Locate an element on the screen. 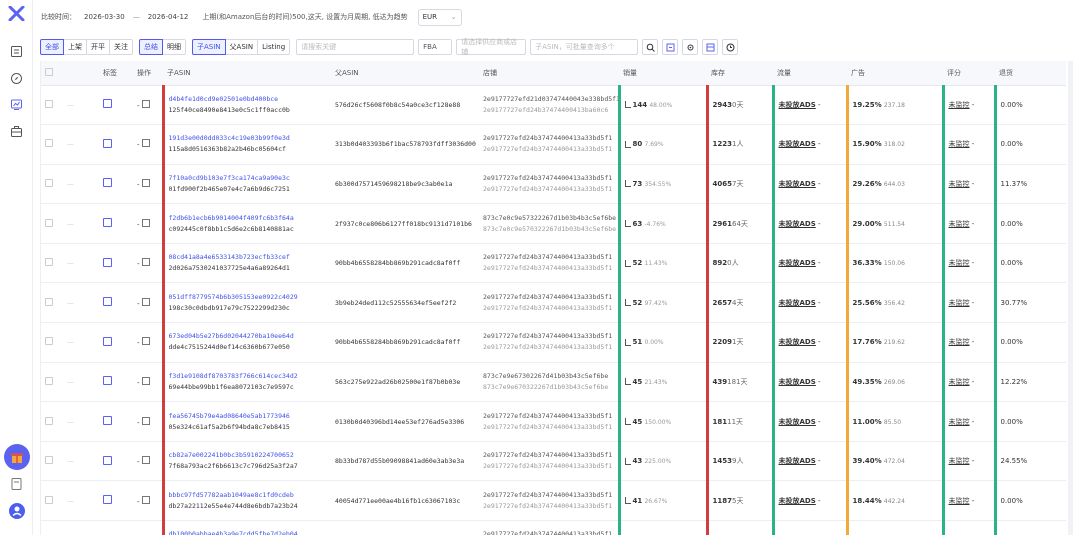  col-store: 店铺 is located at coordinates (549, 73).